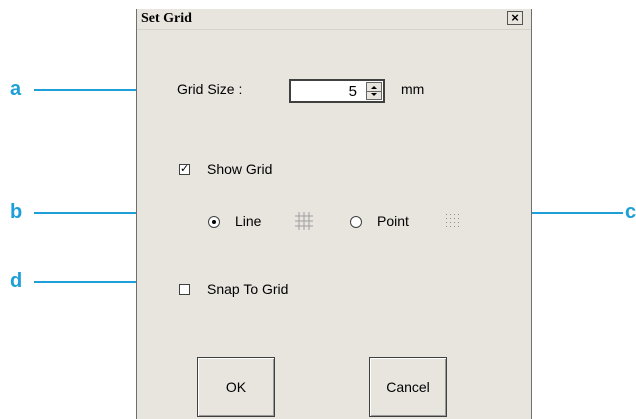 The image size is (636, 419). I want to click on decrement-arrow-icon, so click(374, 94).